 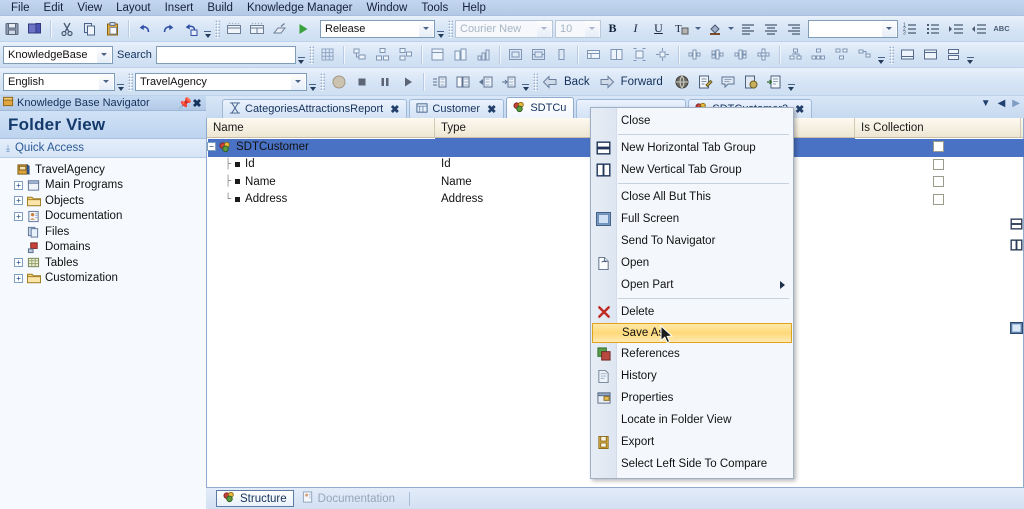 I want to click on align-center-icon, so click(x=770, y=28).